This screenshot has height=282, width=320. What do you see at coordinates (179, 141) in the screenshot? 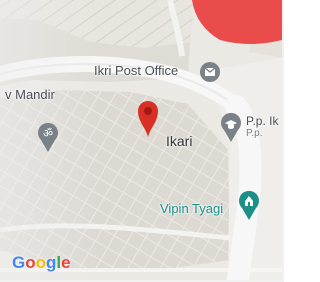
I see `ikari-label: Ikari` at bounding box center [179, 141].